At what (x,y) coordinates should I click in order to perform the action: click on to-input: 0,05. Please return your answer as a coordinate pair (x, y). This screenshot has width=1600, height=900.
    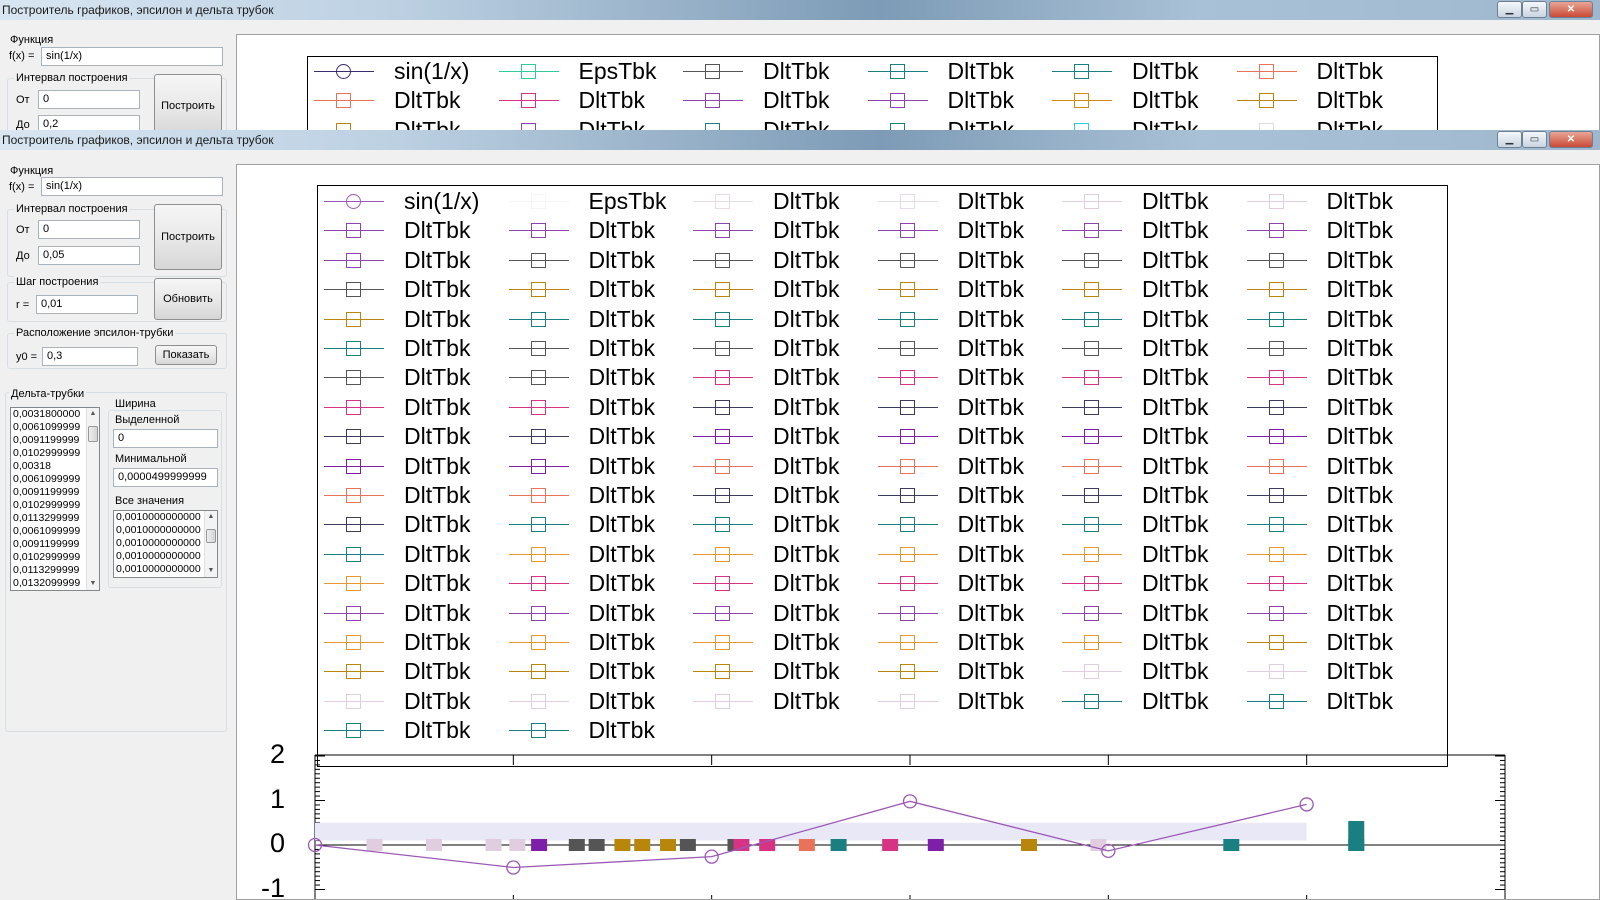
    Looking at the image, I should click on (89, 255).